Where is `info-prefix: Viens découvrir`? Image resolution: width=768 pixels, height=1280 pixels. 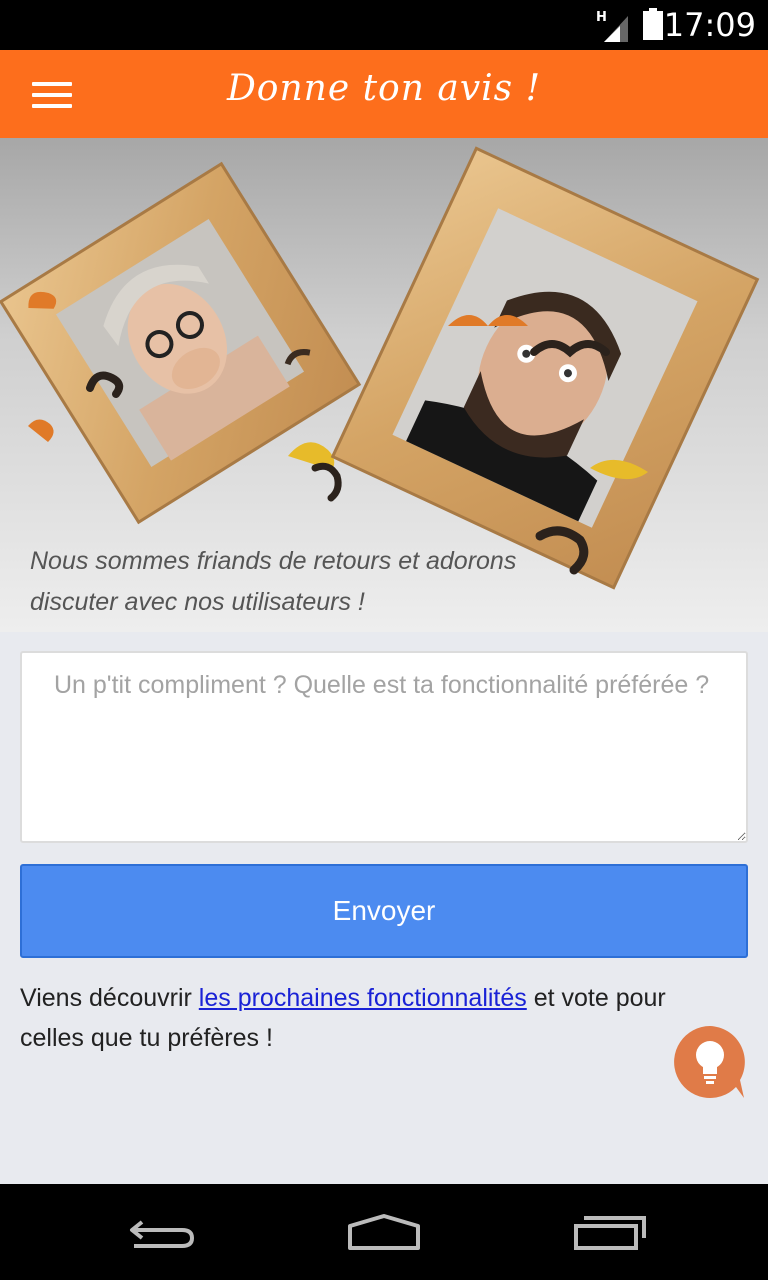
info-prefix: Viens découvrir is located at coordinates (109, 998).